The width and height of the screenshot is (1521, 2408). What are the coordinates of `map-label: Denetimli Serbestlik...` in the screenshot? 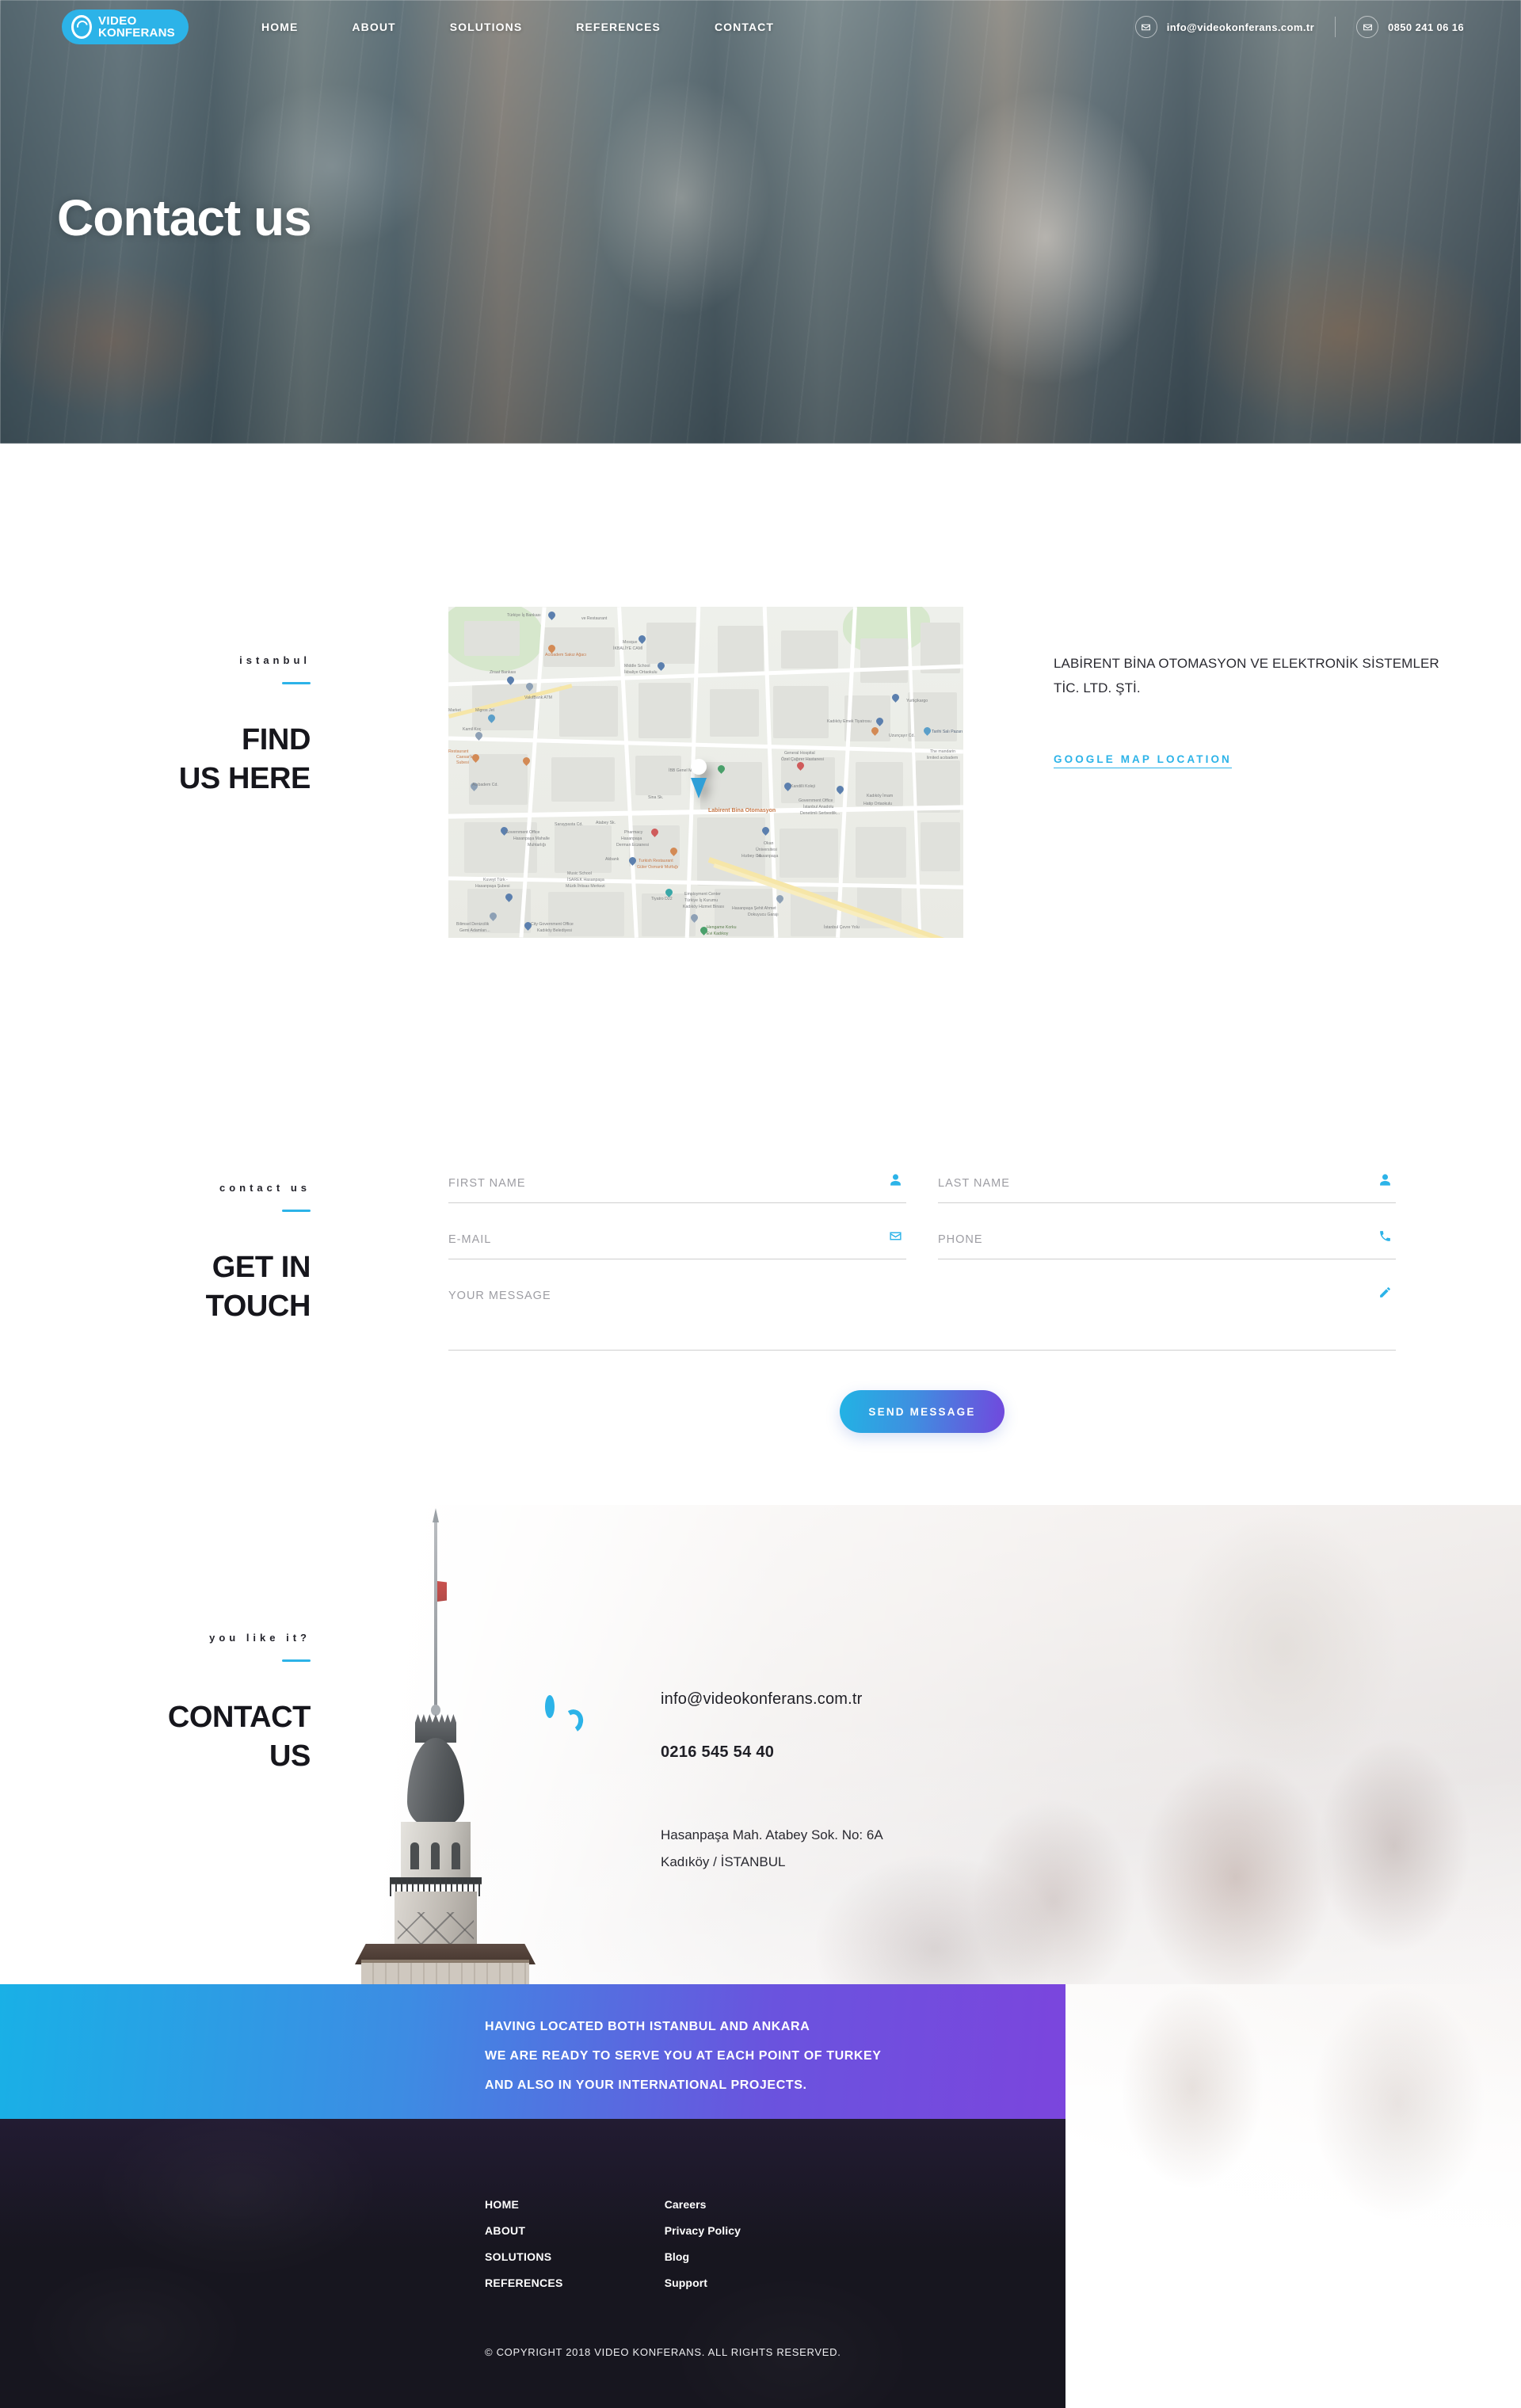 It's located at (821, 813).